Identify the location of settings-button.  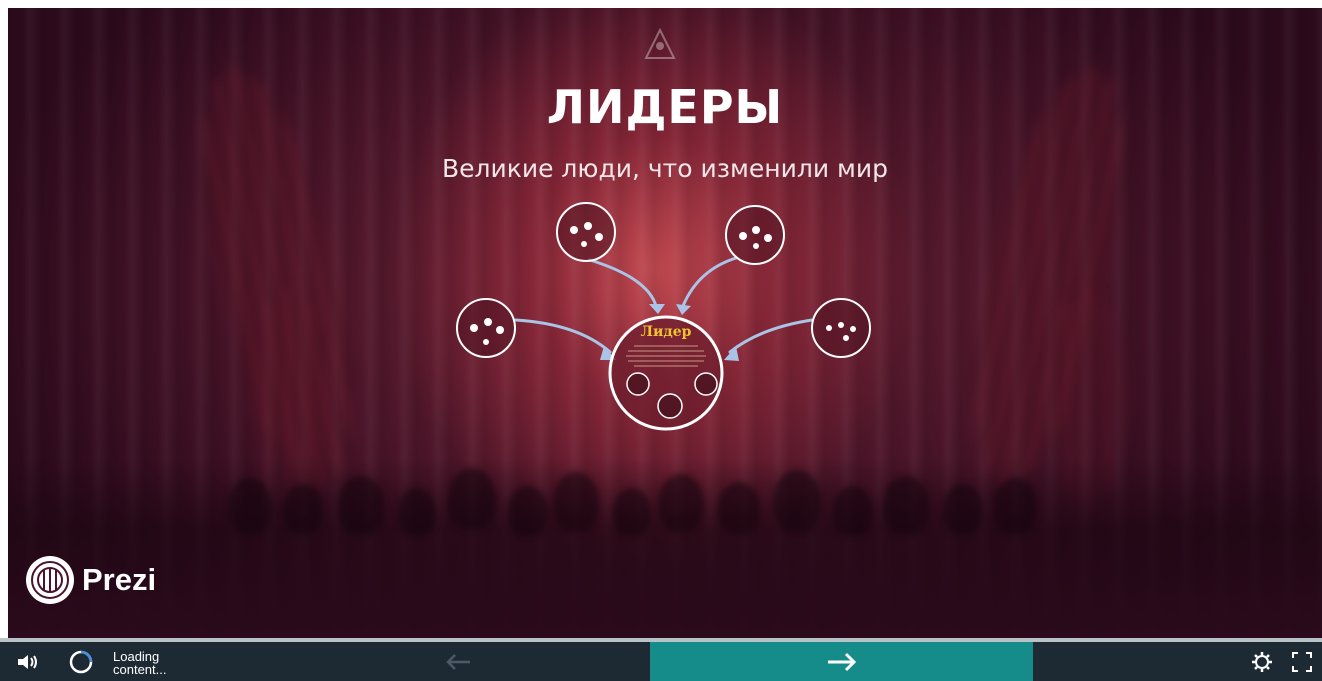
(1262, 661).